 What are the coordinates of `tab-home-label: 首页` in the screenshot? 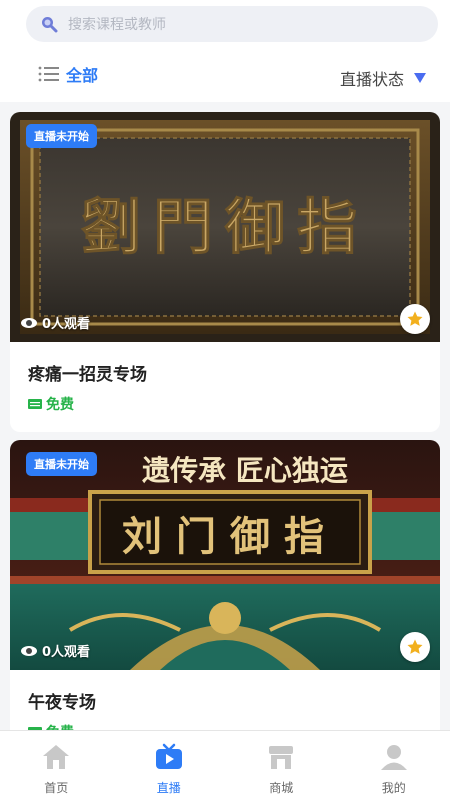 It's located at (56, 788).